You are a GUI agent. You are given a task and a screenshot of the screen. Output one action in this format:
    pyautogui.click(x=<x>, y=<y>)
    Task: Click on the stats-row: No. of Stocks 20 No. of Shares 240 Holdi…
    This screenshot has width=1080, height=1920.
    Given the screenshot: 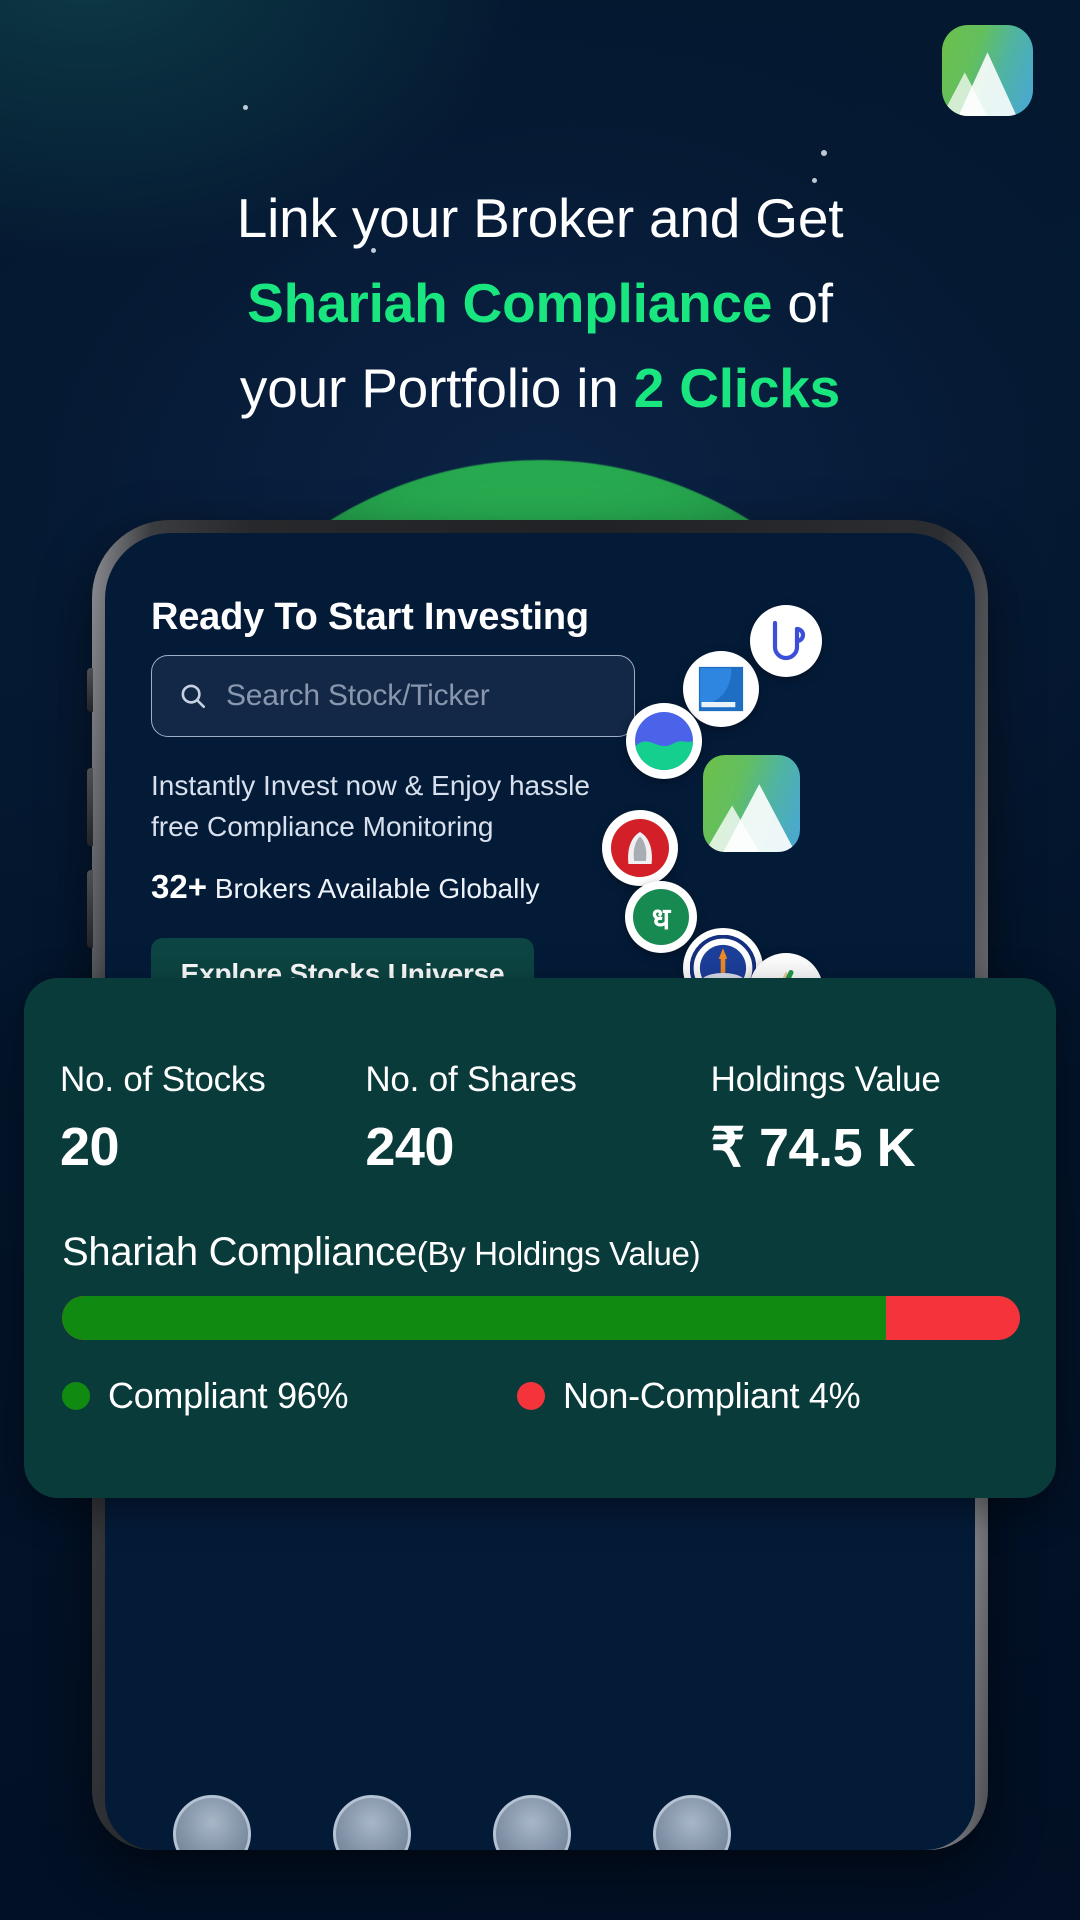 What is the action you would take?
    pyautogui.click(x=540, y=1119)
    